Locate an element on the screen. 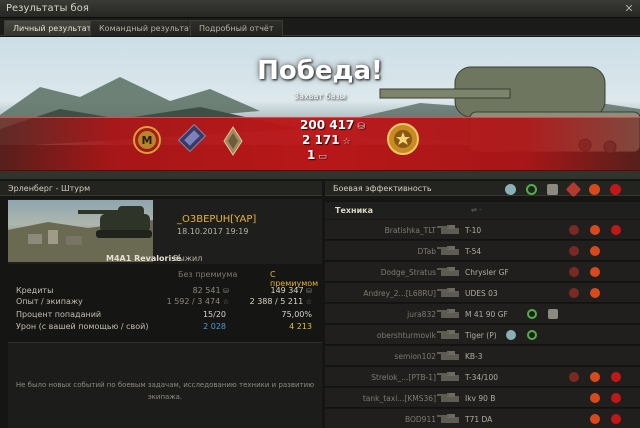 Image resolution: width=640 pixels, height=428 pixels. opponent-name: Bratishka_TLT is located at coordinates (410, 230).